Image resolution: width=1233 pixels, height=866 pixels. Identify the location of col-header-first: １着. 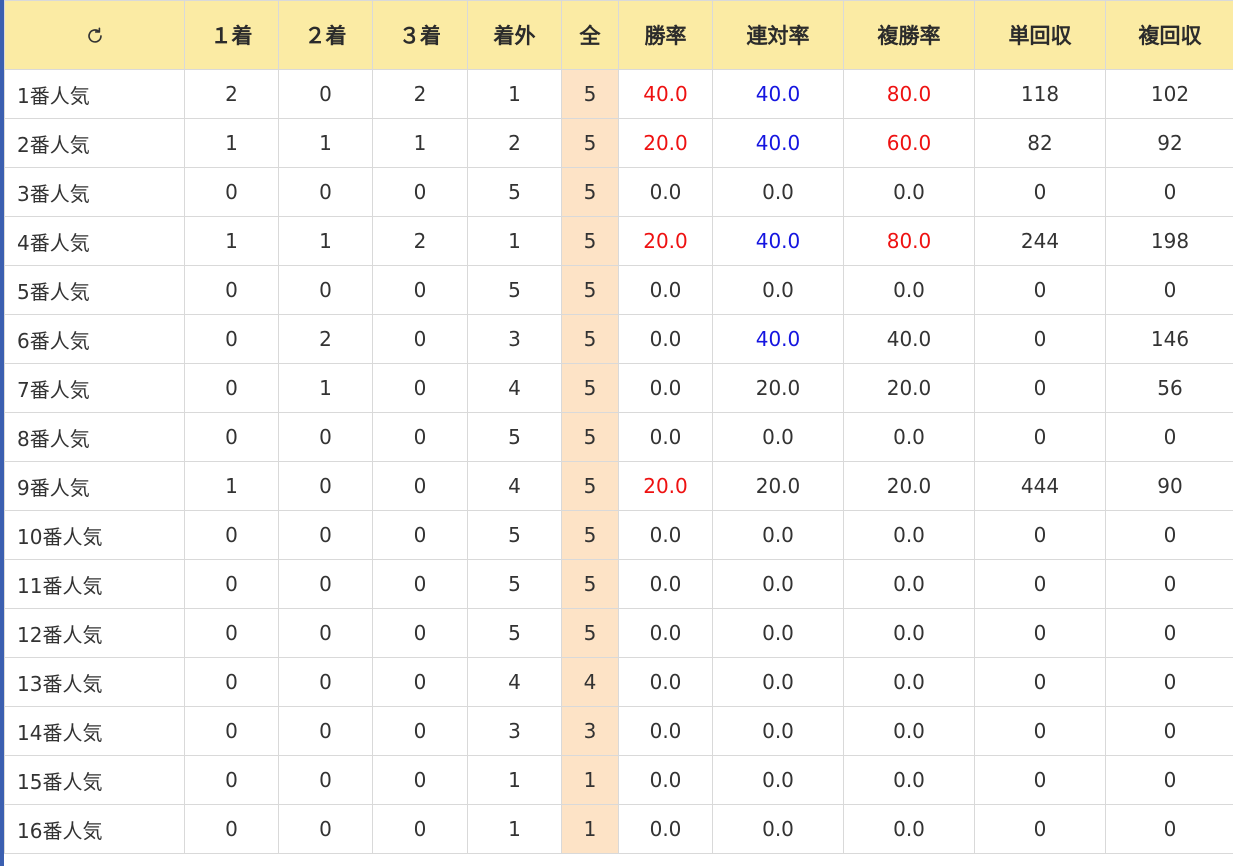
(231, 35).